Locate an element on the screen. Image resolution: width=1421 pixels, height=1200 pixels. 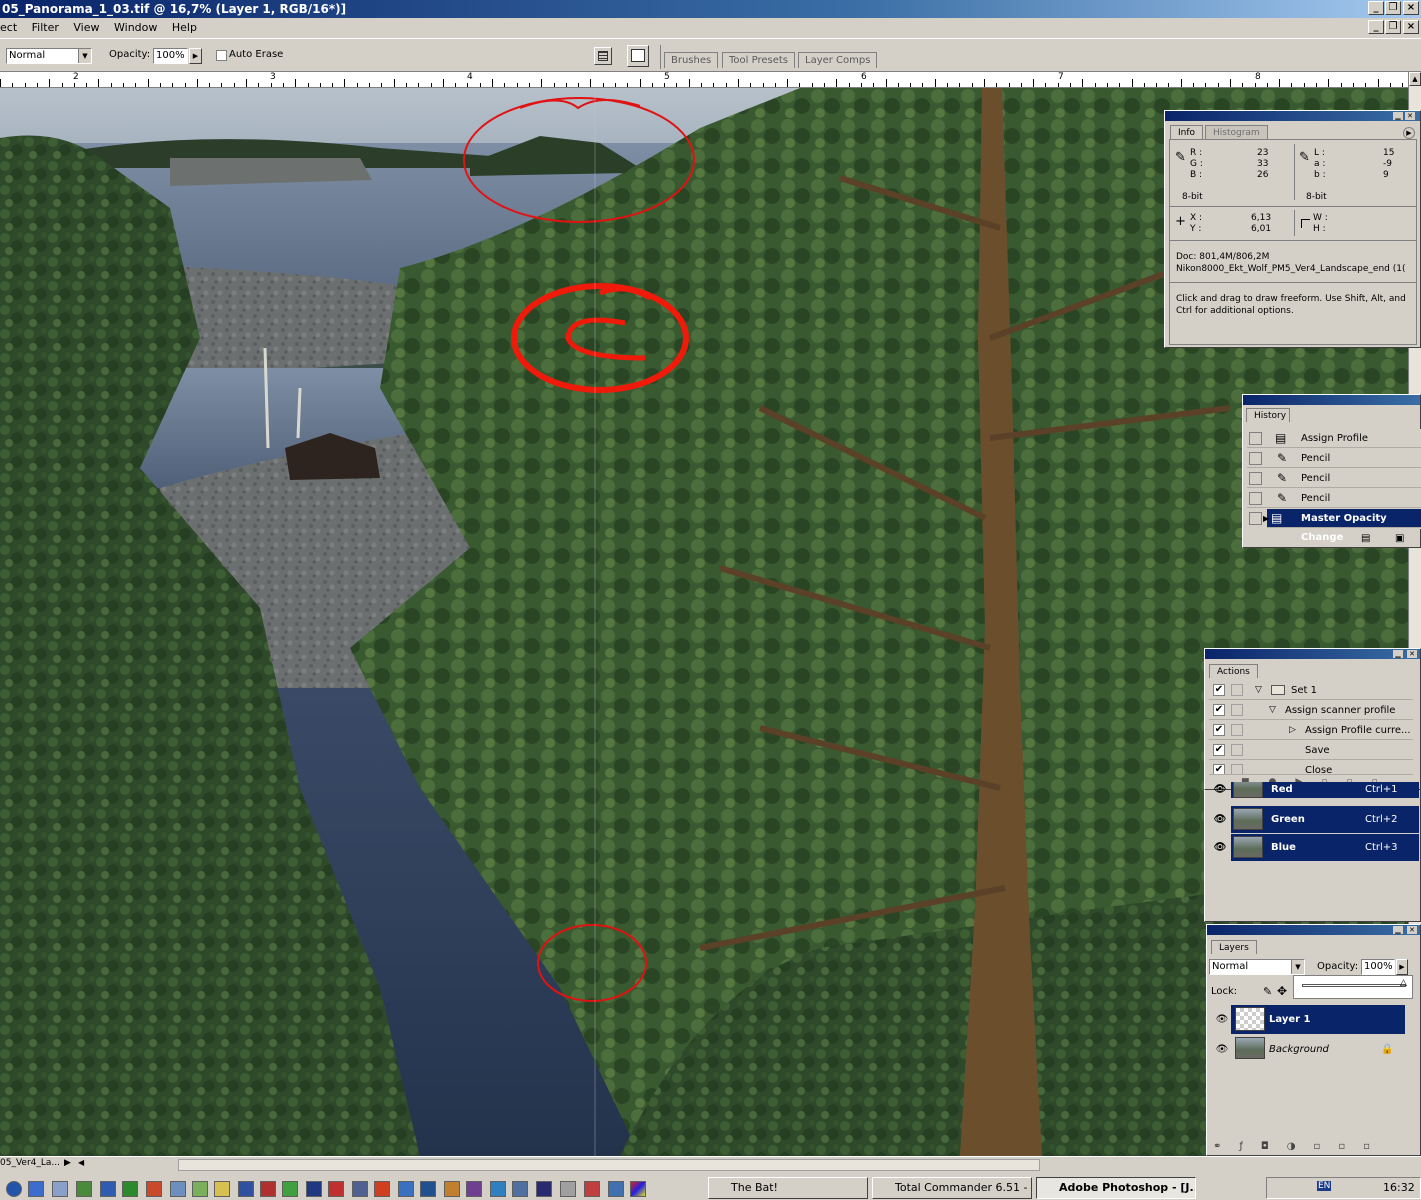
tab-layers: Layers is located at coordinates (1234, 947).